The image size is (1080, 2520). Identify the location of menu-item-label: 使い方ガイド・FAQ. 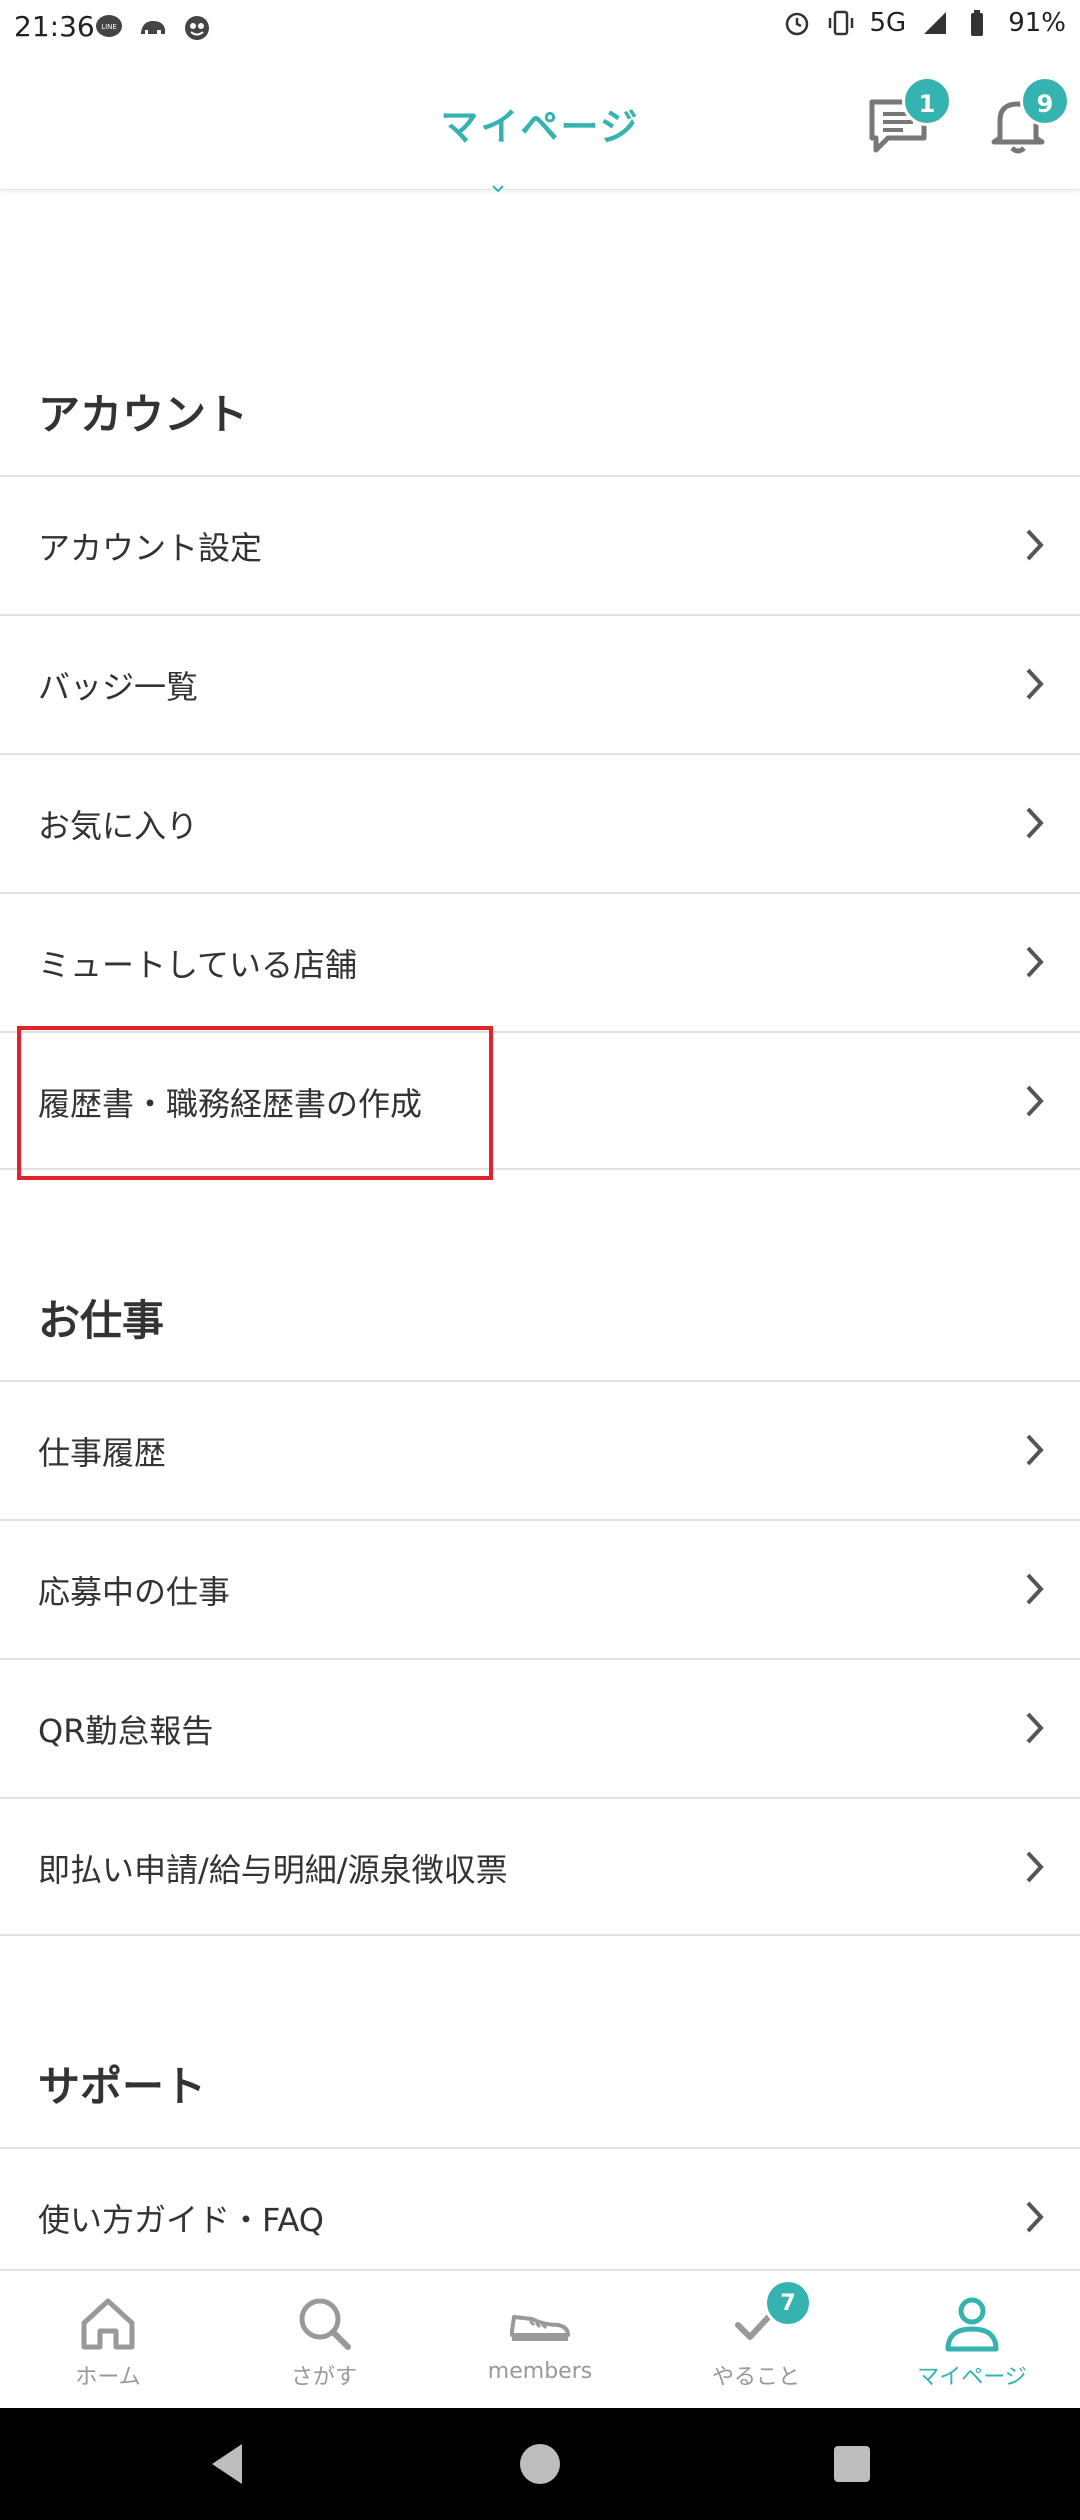
(181, 2220).